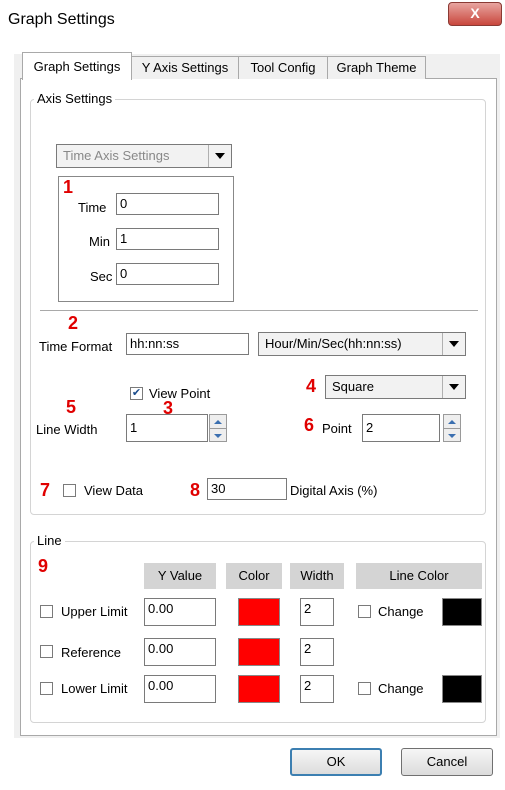 This screenshot has height=790, width=505. I want to click on callout-8: 8, so click(195, 490).